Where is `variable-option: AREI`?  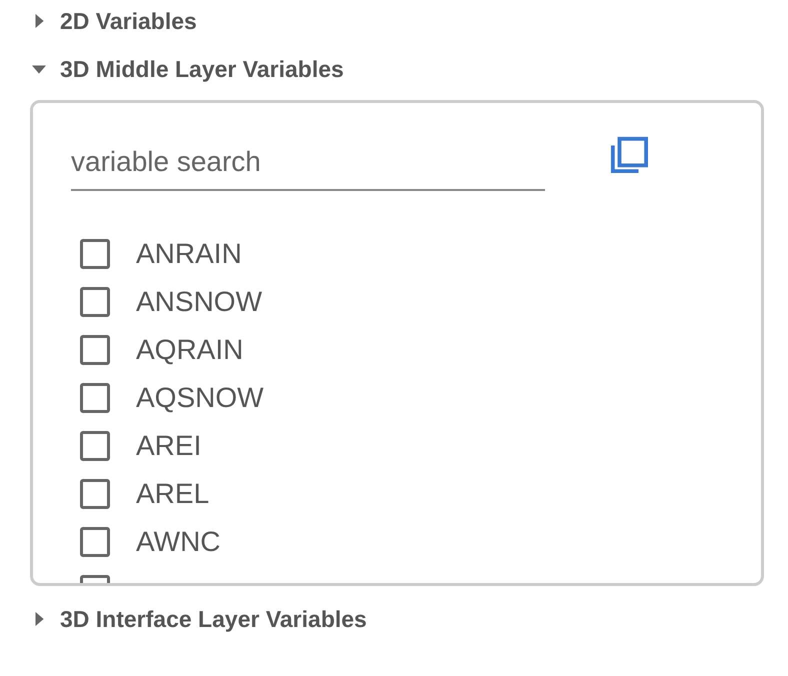
variable-option: AREI is located at coordinates (420, 446).